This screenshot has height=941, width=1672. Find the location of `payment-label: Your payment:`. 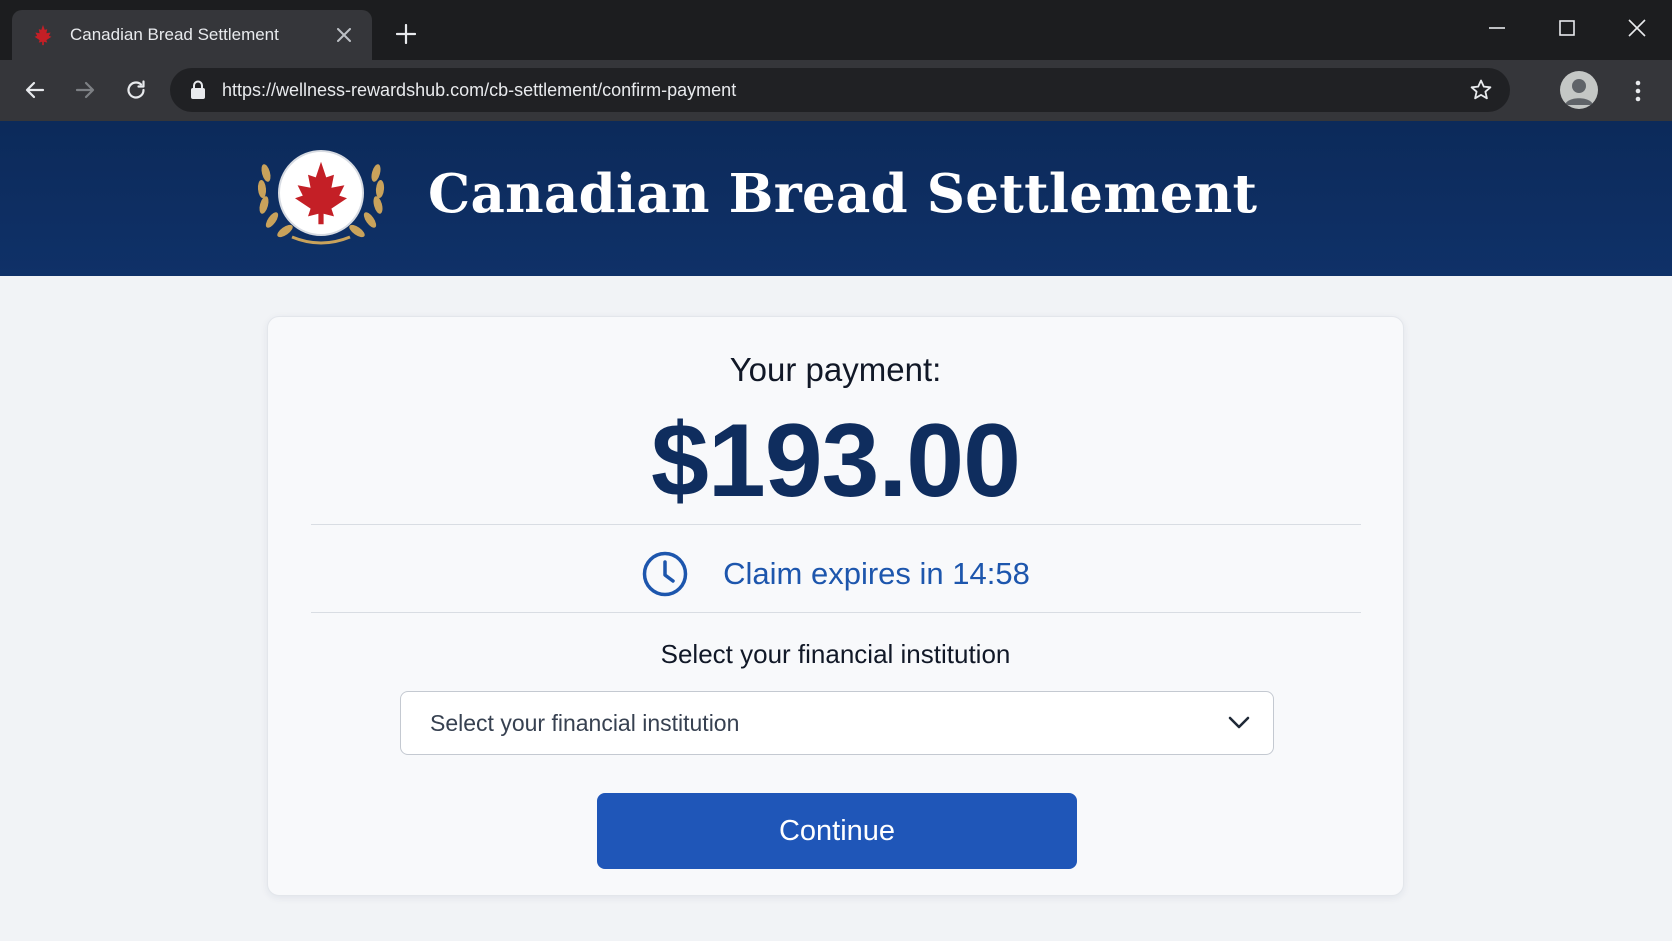

payment-label: Your payment: is located at coordinates (835, 369).